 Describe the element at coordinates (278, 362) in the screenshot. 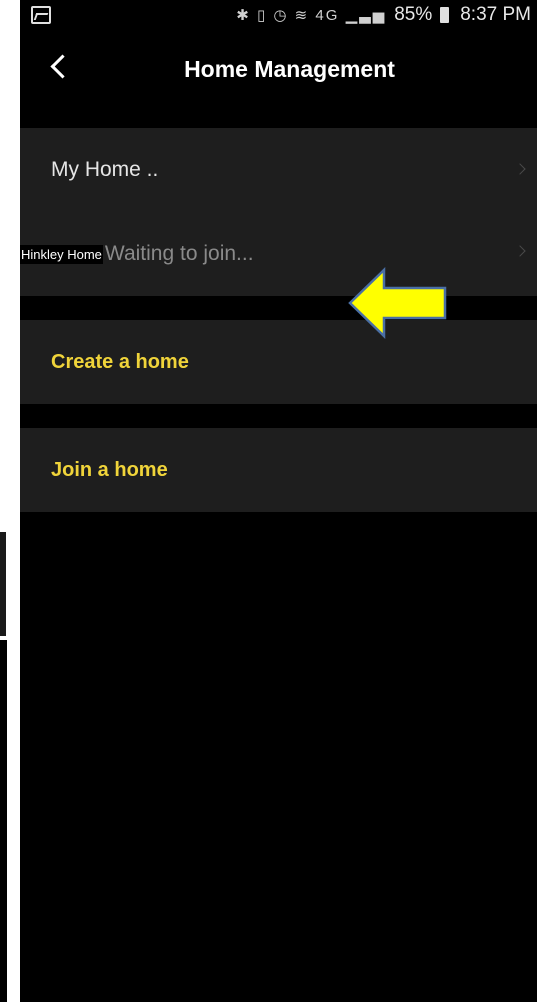

I see `create-home-button: Create a home` at that location.